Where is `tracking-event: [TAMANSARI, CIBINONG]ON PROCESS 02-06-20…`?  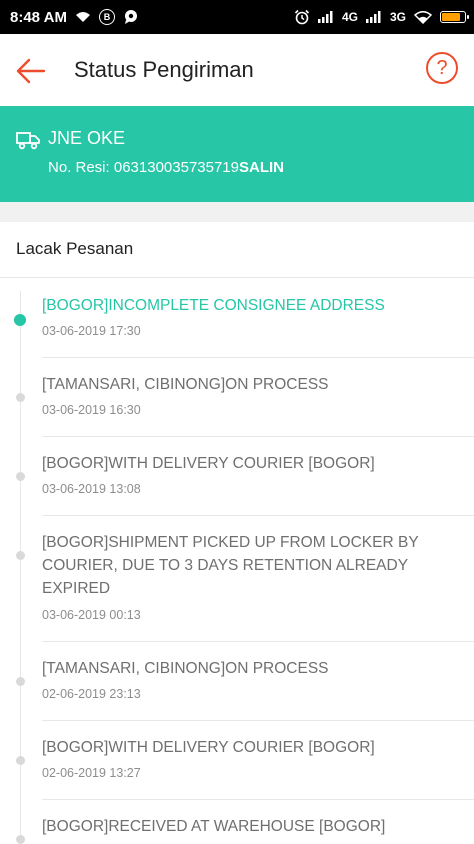 tracking-event: [TAMANSARI, CIBINONG]ON PROCESS 02-06-20… is located at coordinates (237, 681).